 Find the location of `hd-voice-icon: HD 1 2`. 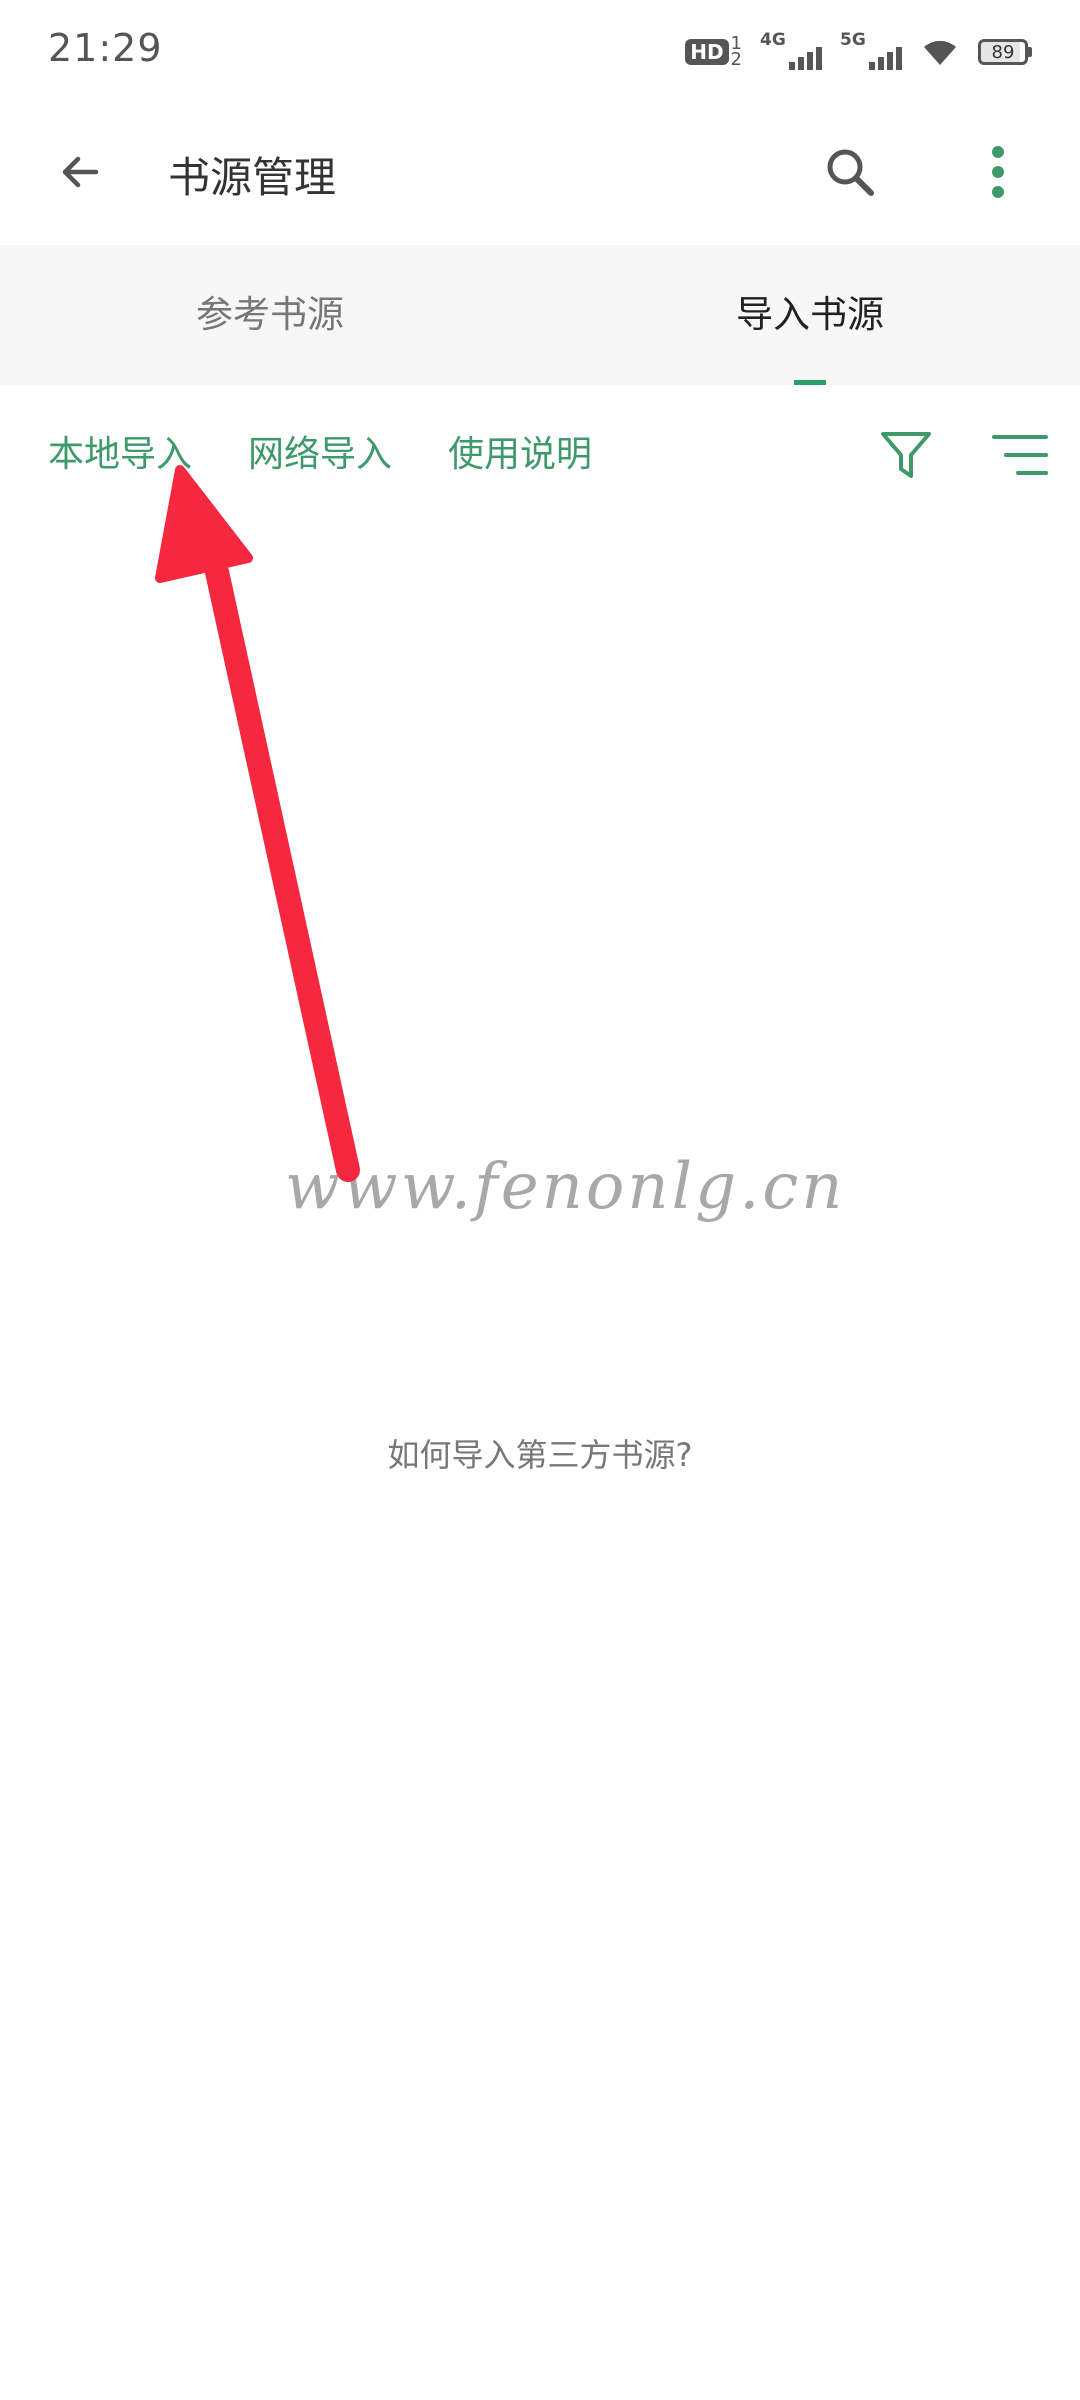

hd-voice-icon: HD 1 2 is located at coordinates (713, 52).